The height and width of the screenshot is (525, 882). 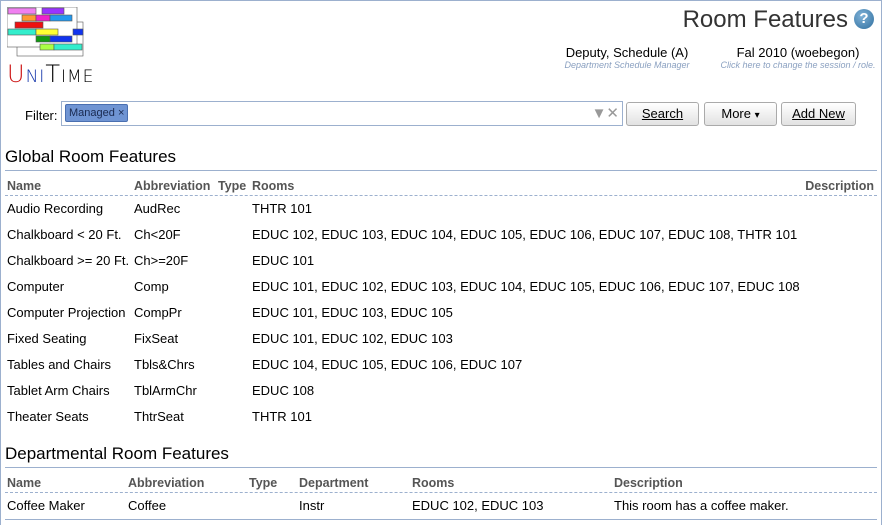 What do you see at coordinates (627, 52) in the screenshot?
I see `user-name: Deputy, Schedule (A)` at bounding box center [627, 52].